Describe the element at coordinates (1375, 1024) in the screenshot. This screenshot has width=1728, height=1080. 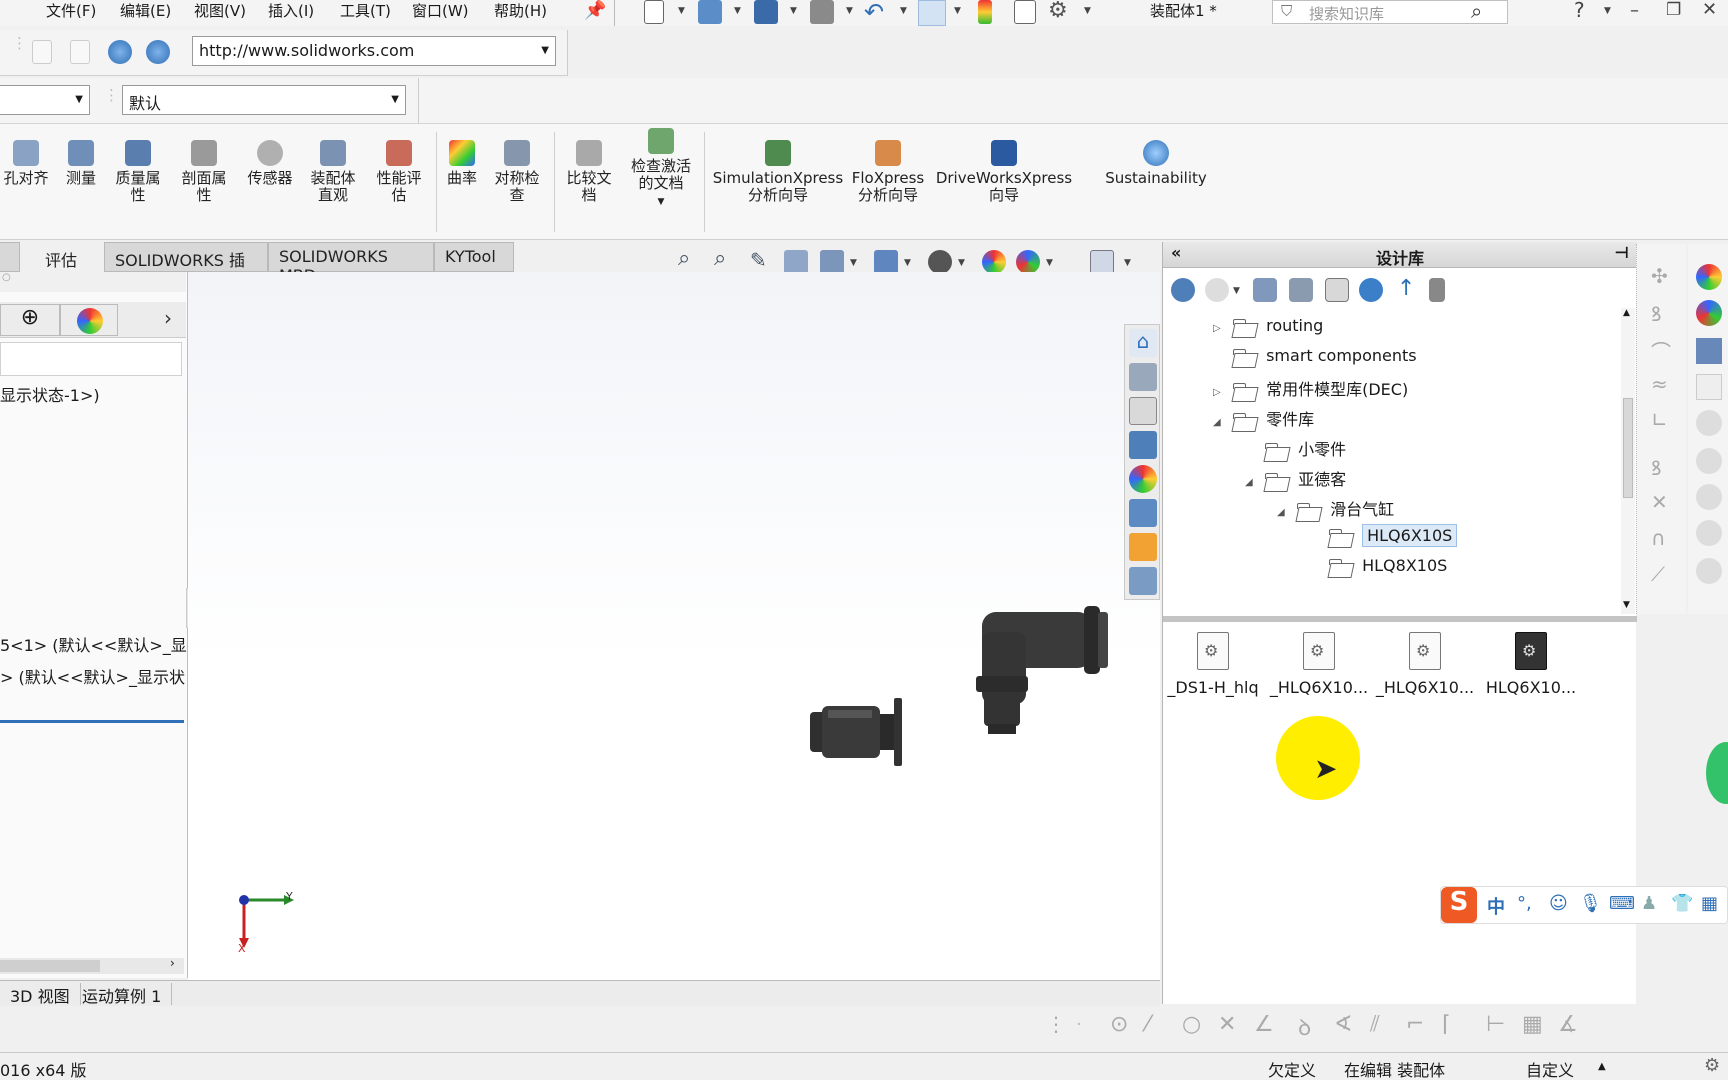
I see `offset-icon: ⫽` at that location.